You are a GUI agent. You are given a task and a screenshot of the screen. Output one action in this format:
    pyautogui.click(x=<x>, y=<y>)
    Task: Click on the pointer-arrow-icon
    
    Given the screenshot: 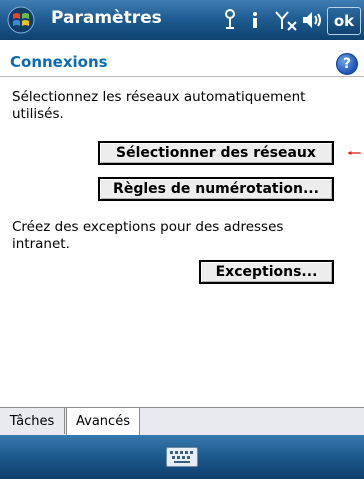 What is the action you would take?
    pyautogui.click(x=354, y=153)
    